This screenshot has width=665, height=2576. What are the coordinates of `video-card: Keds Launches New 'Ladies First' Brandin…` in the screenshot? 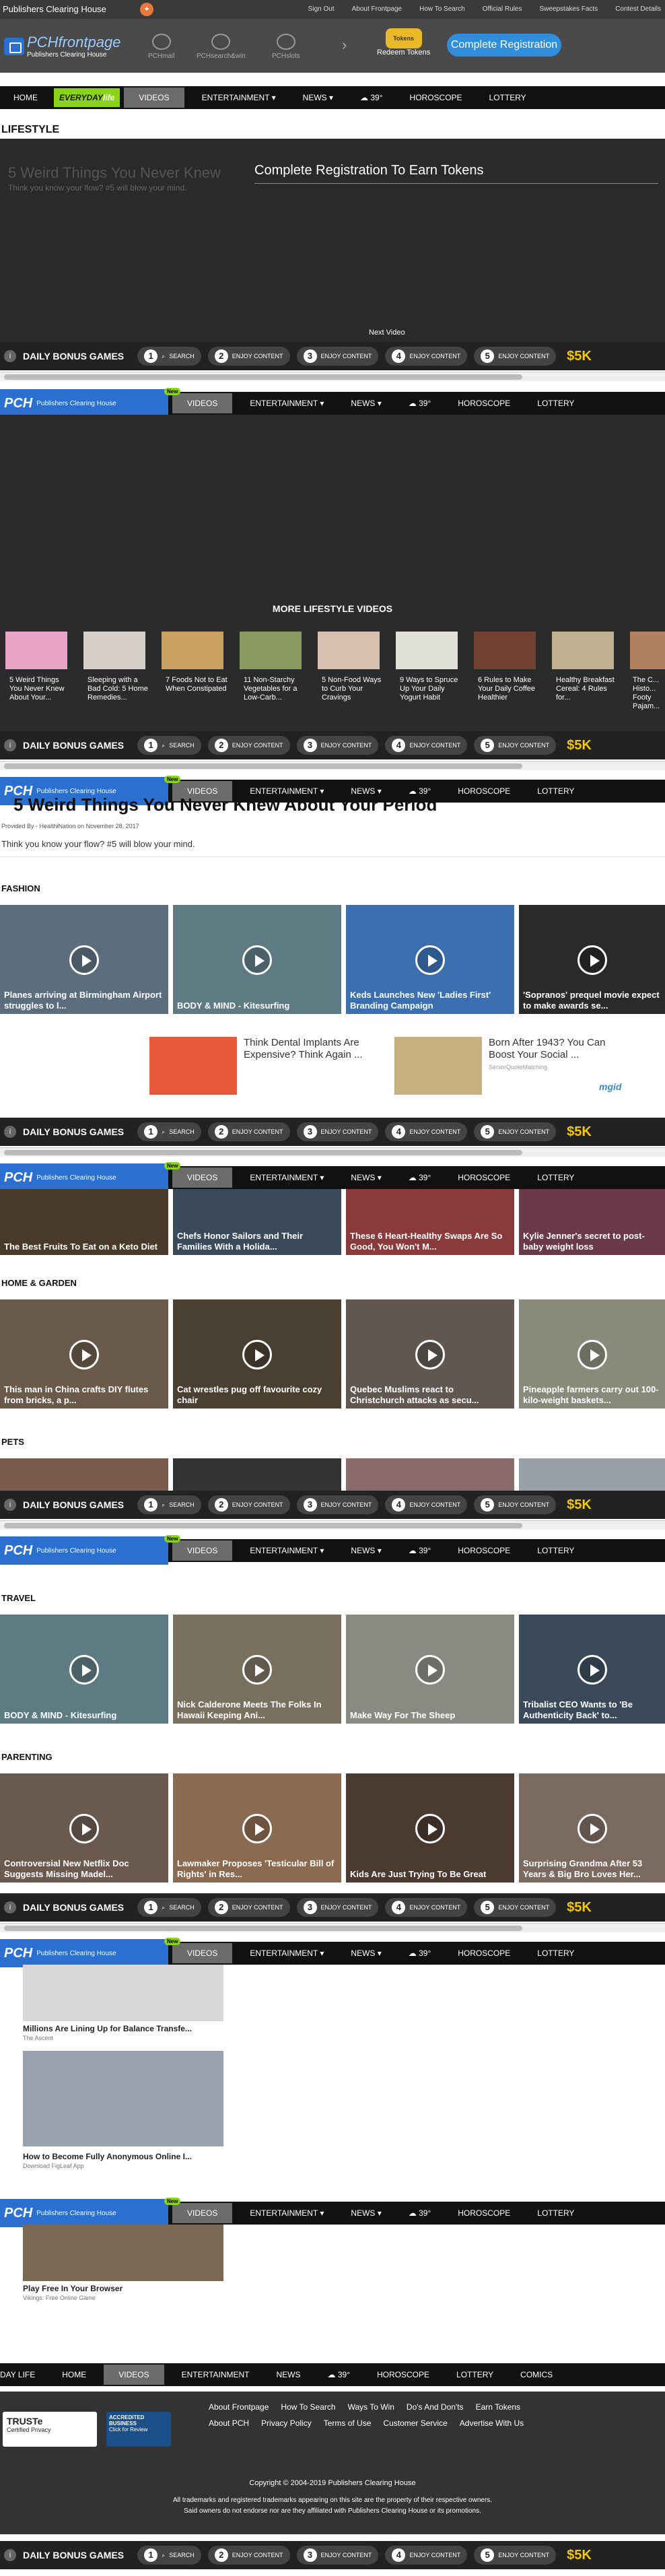 It's located at (430, 959).